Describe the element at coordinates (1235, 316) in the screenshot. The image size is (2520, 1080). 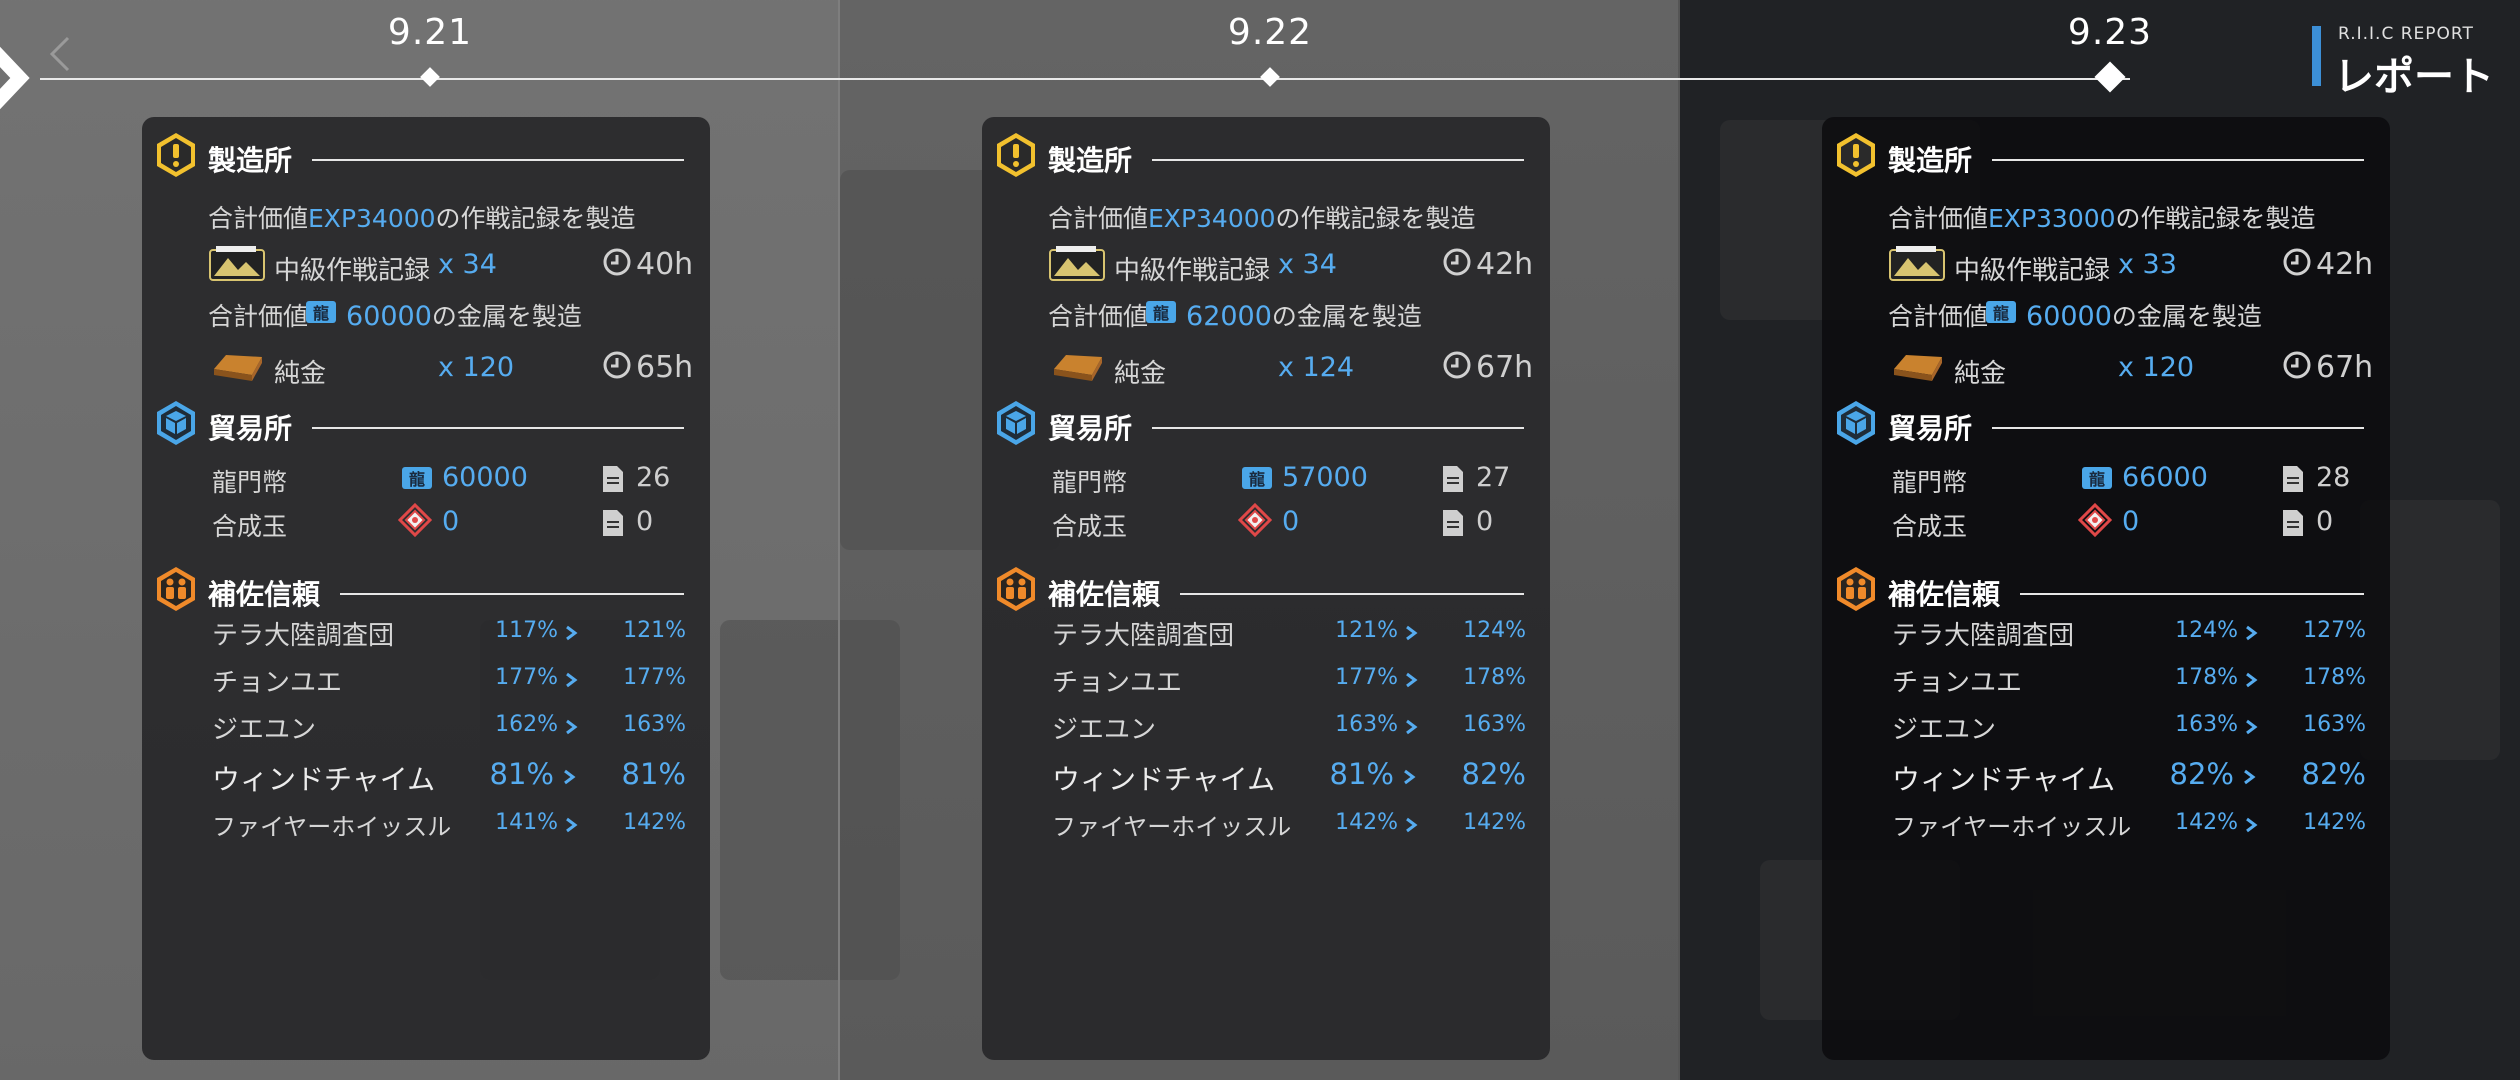
I see `metal-summary: 合計価値 62000の金属を製造` at that location.